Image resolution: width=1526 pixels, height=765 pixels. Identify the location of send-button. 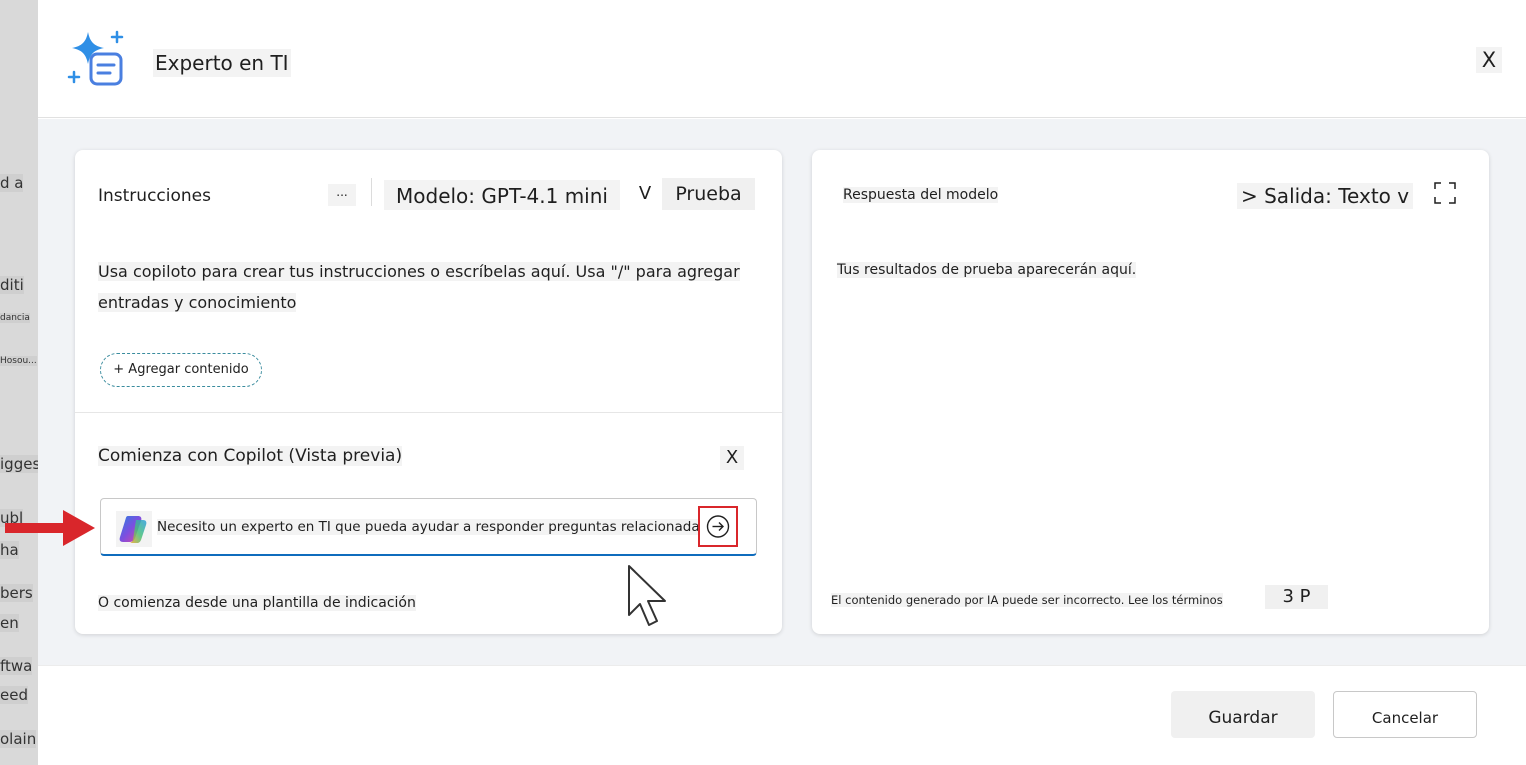
(718, 526).